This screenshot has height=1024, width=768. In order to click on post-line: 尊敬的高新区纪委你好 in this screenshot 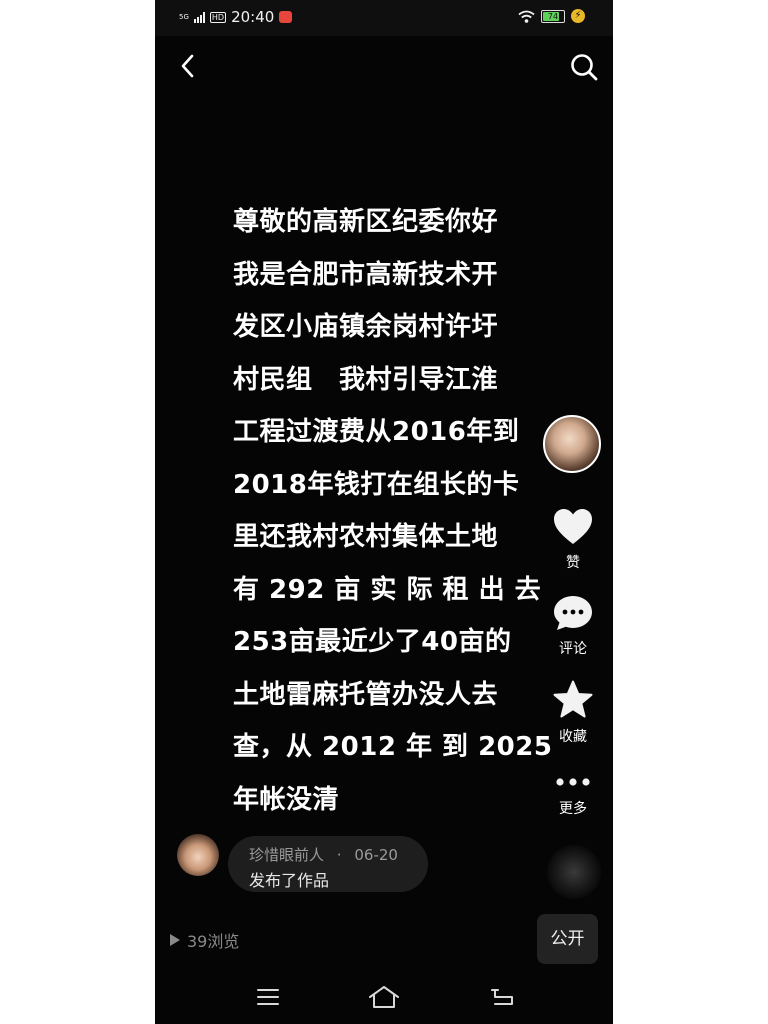, I will do `click(366, 222)`.